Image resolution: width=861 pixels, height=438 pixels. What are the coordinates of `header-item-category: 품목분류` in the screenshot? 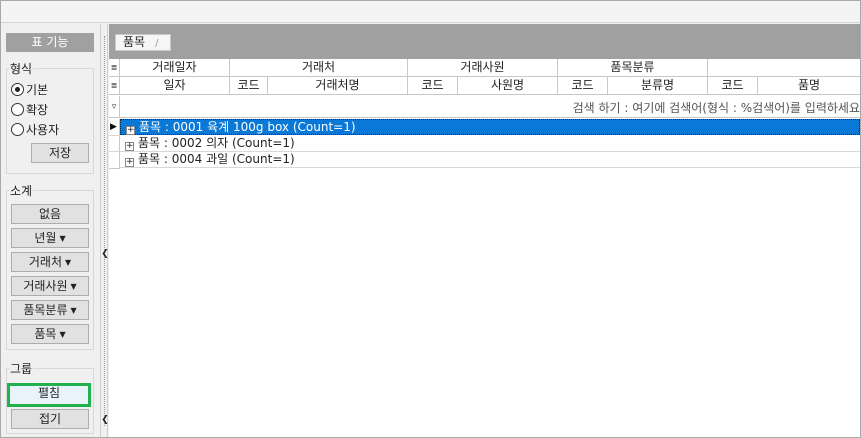 It's located at (633, 68).